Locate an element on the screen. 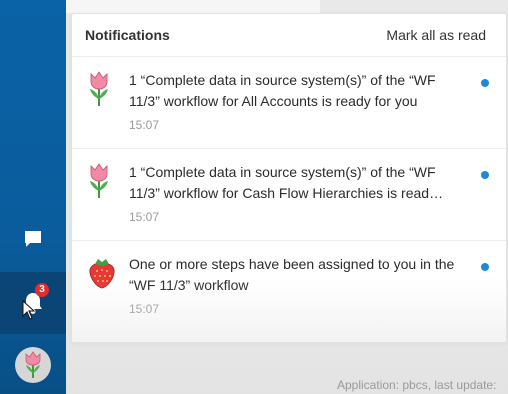  sidebar: 3 is located at coordinates (33, 197).